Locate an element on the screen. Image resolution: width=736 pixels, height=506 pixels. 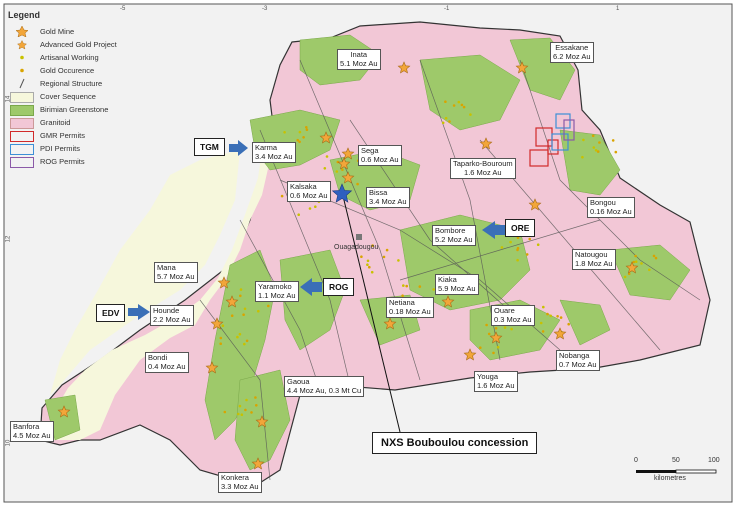
label-hounde: Hounde 2.2 Moz Au is located at coordinates (172, 315).